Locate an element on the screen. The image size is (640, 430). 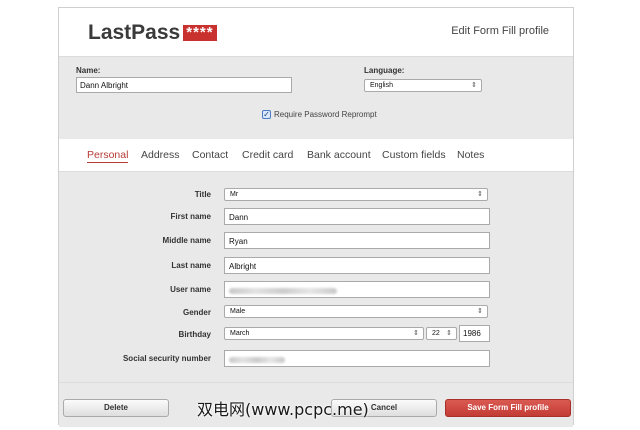
blurred-ssn is located at coordinates (257, 359).